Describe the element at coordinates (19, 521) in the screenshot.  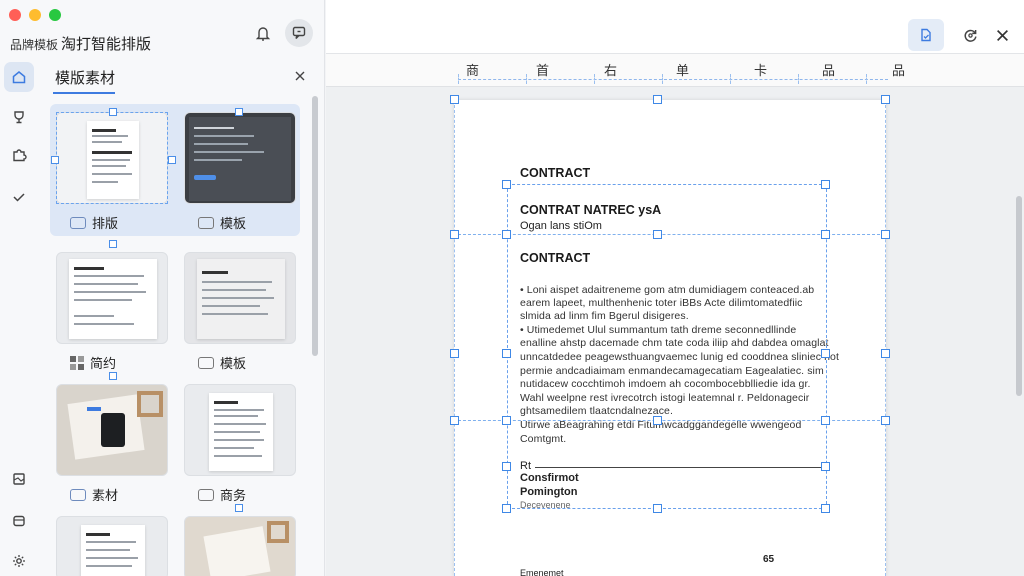
I see `layer-nav-button` at that location.